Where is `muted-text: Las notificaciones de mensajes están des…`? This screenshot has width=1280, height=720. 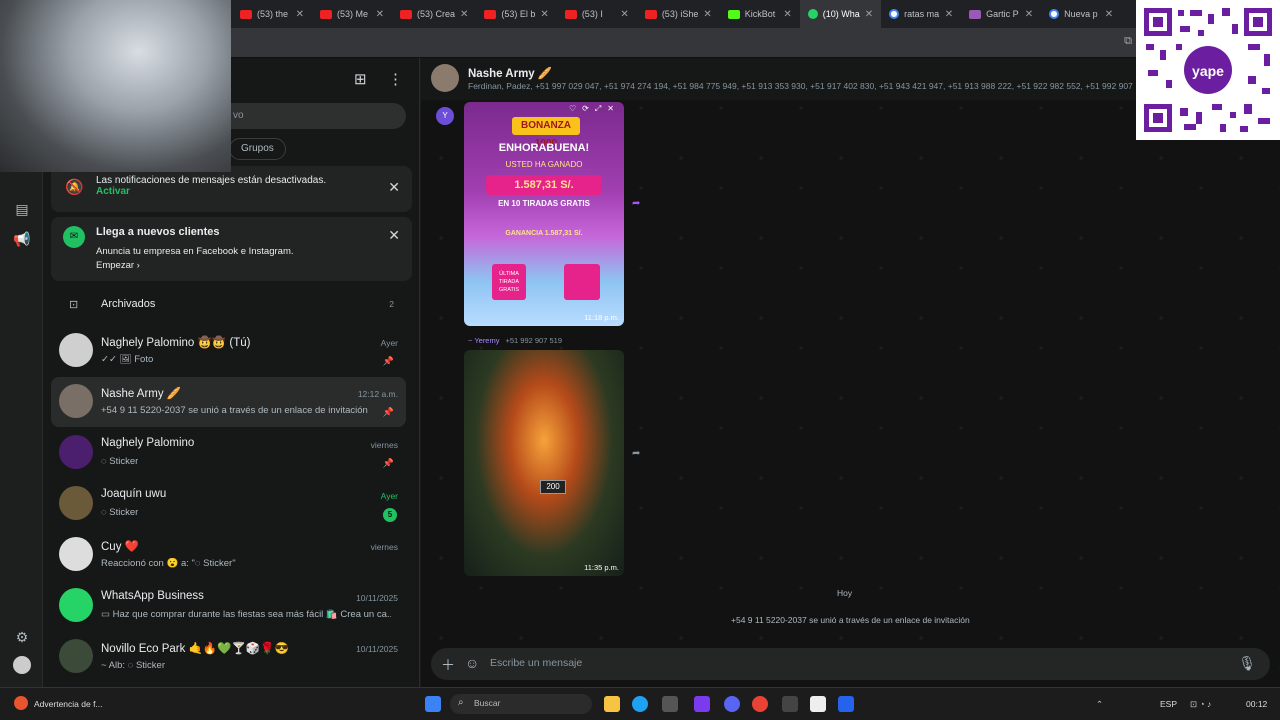 muted-text: Las notificaciones de mensajes están des… is located at coordinates (211, 180).